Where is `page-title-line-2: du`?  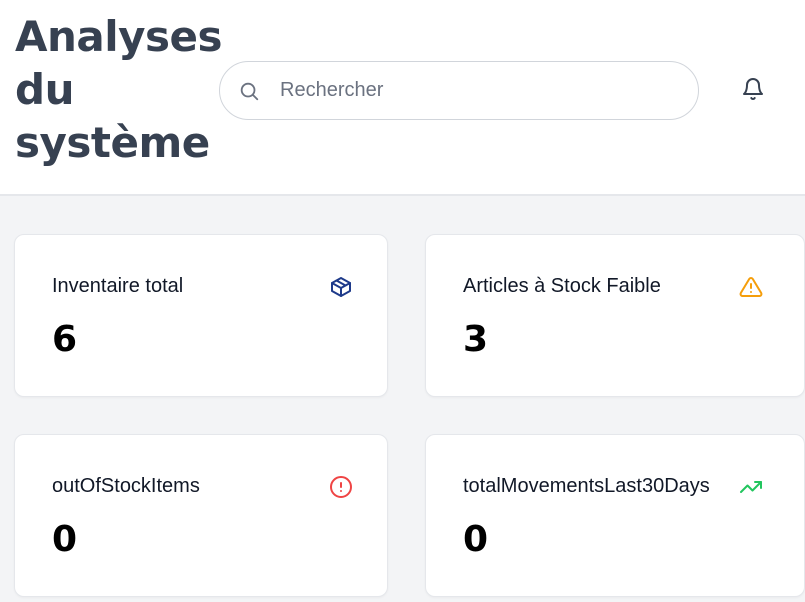
page-title-line-2: du is located at coordinates (44, 89).